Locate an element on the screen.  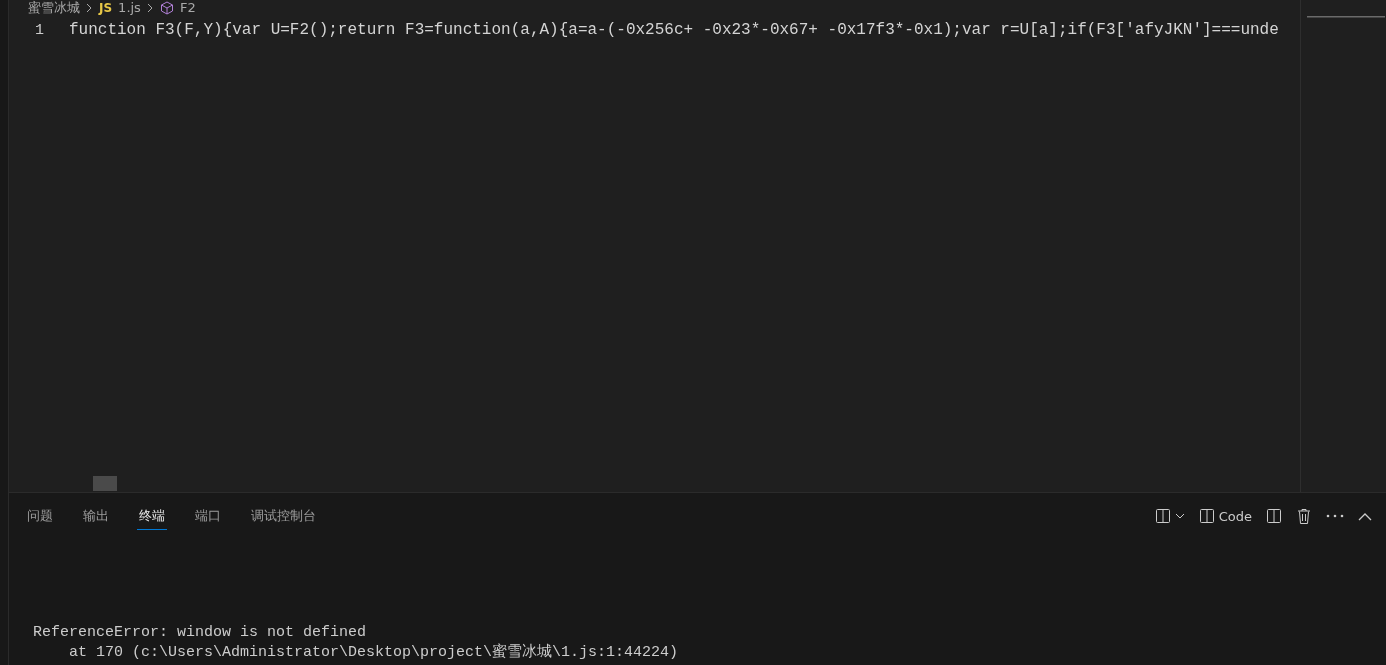
split-terminal-button is located at coordinates (1274, 516).